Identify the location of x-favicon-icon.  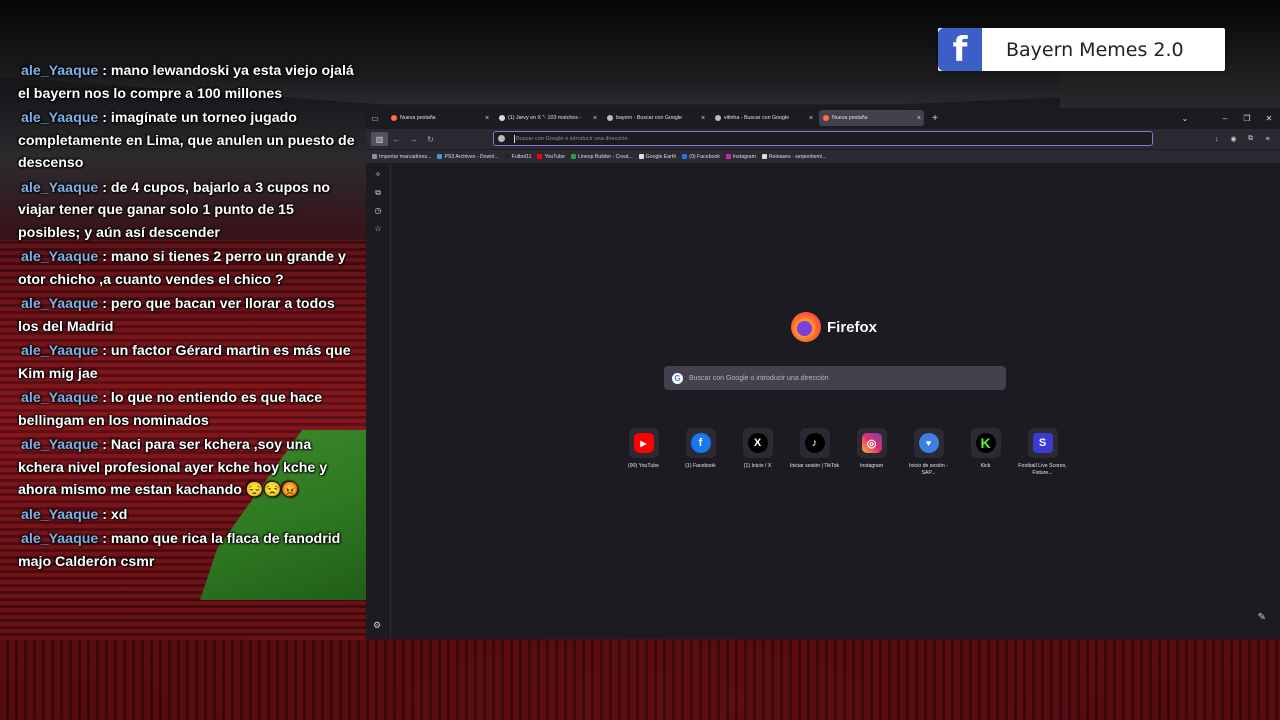
(502, 118).